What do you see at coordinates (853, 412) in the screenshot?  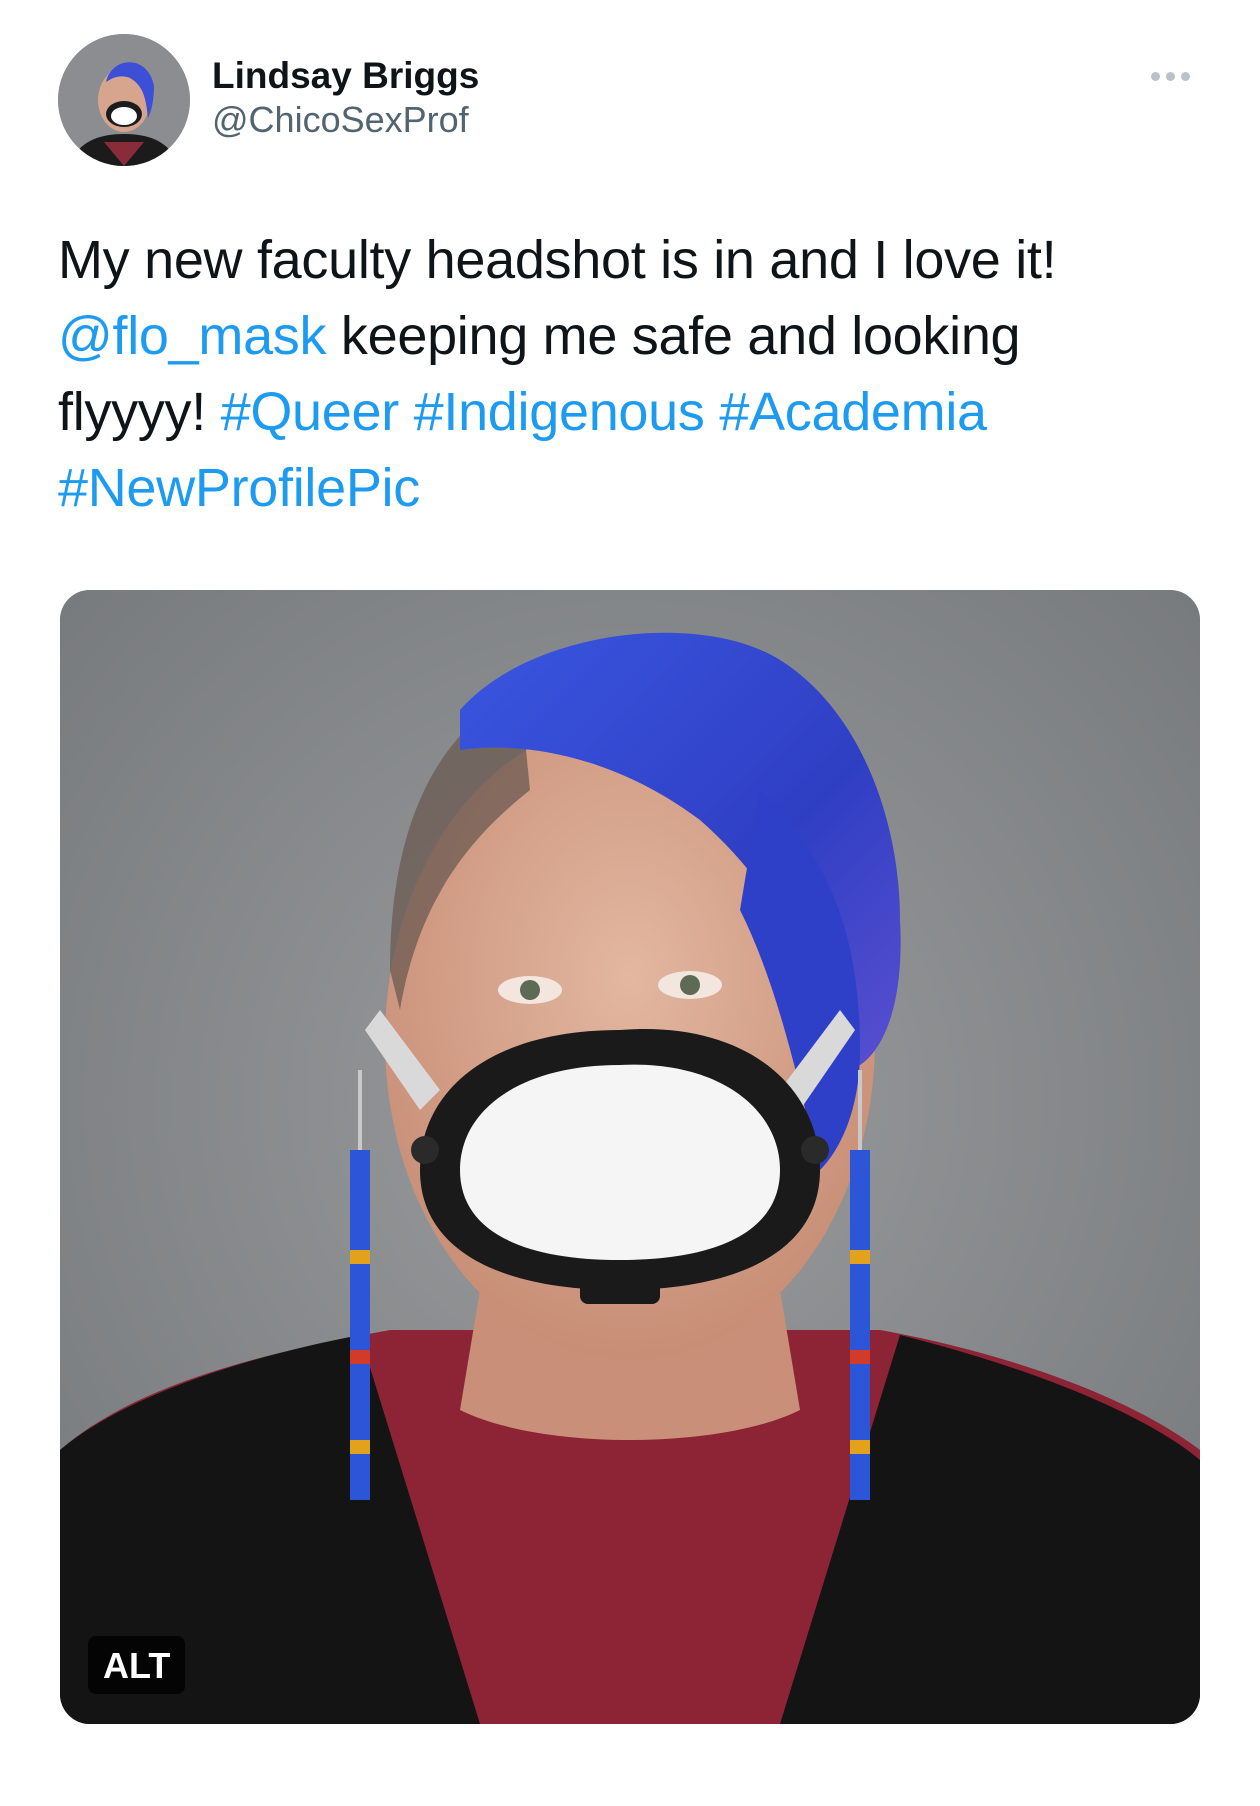 I see `hashtag-academia: #Academia` at bounding box center [853, 412].